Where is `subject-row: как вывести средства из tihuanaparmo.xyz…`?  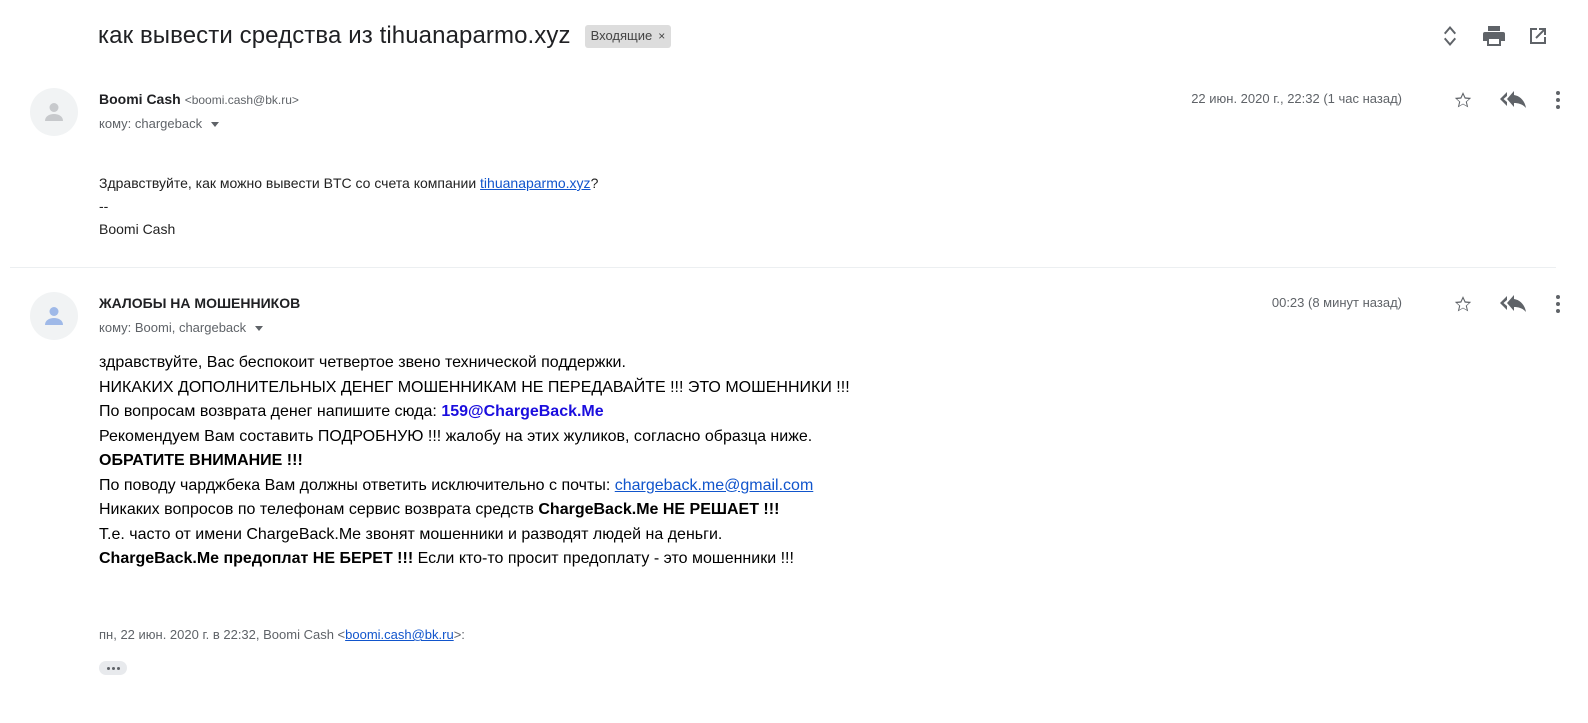 subject-row: как вывести средства из tihuanaparmo.xyz… is located at coordinates (385, 36).